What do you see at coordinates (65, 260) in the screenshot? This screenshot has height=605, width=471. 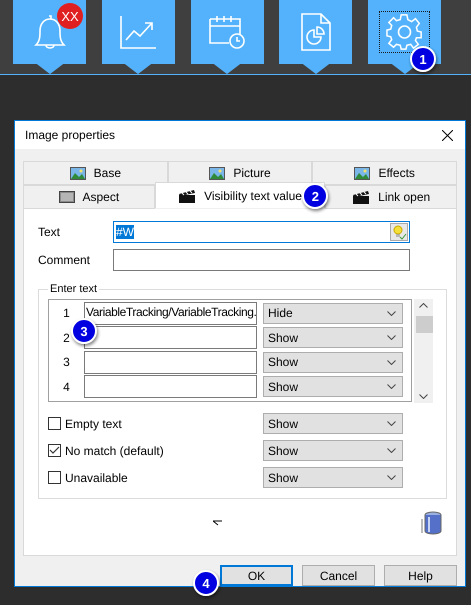 I see `field-label: Comment` at bounding box center [65, 260].